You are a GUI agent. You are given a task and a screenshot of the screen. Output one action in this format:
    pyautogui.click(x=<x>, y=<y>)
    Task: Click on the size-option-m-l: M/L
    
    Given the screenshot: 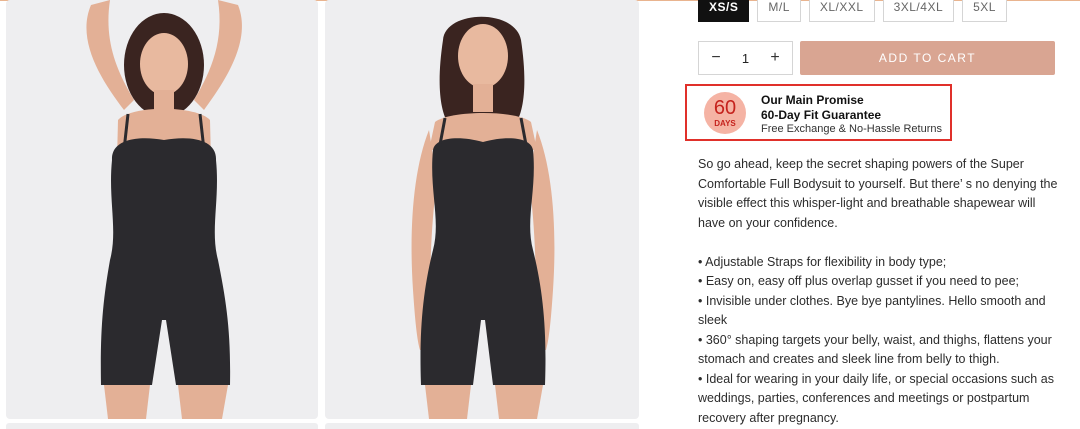 What is the action you would take?
    pyautogui.click(x=779, y=11)
    